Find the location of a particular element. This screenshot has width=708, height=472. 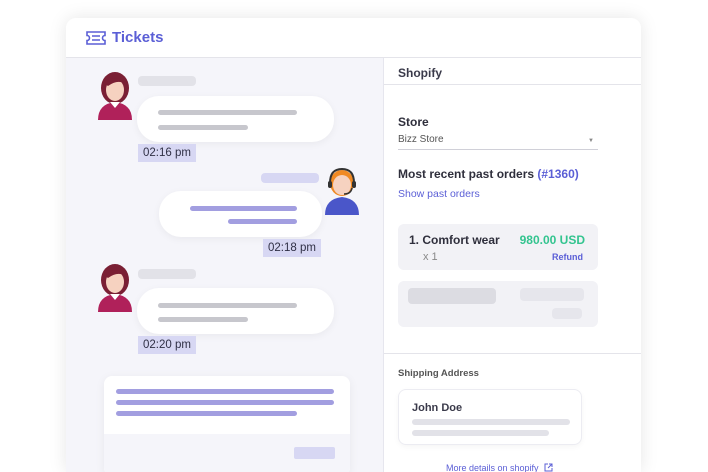

address-name: John Doe is located at coordinates (437, 408).